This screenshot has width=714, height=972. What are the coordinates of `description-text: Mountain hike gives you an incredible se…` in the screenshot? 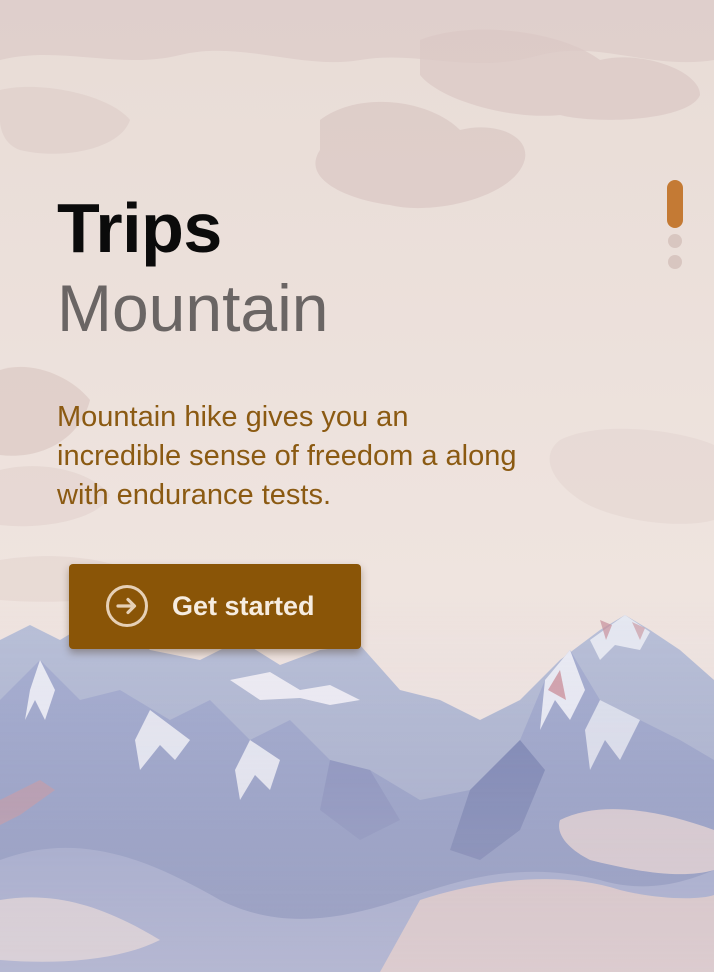 It's located at (287, 456).